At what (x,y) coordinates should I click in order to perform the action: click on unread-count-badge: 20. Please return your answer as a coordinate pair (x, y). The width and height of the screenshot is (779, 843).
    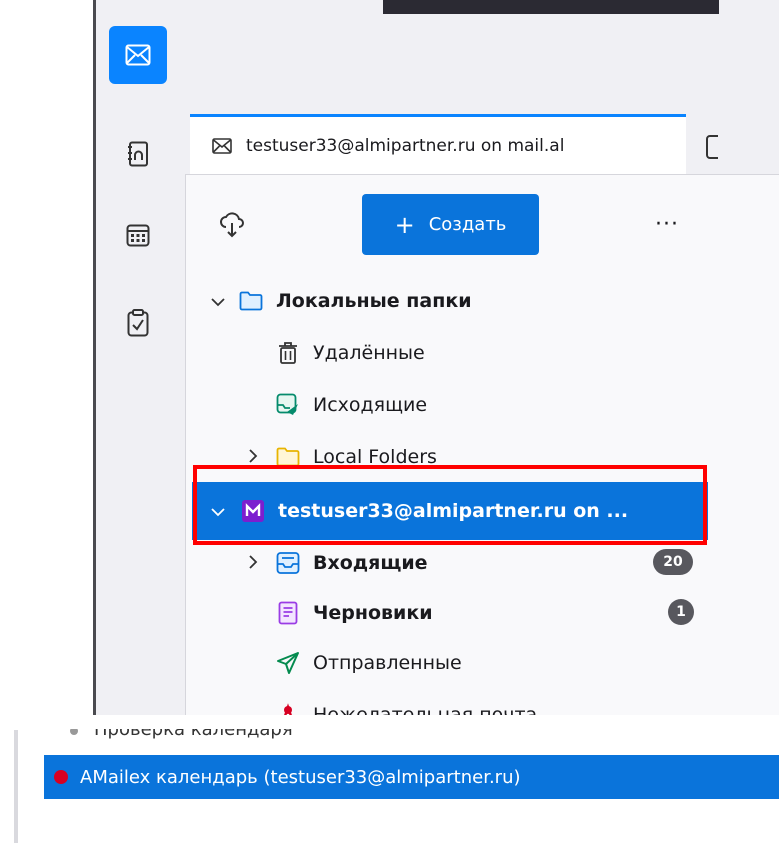
    Looking at the image, I should click on (673, 562).